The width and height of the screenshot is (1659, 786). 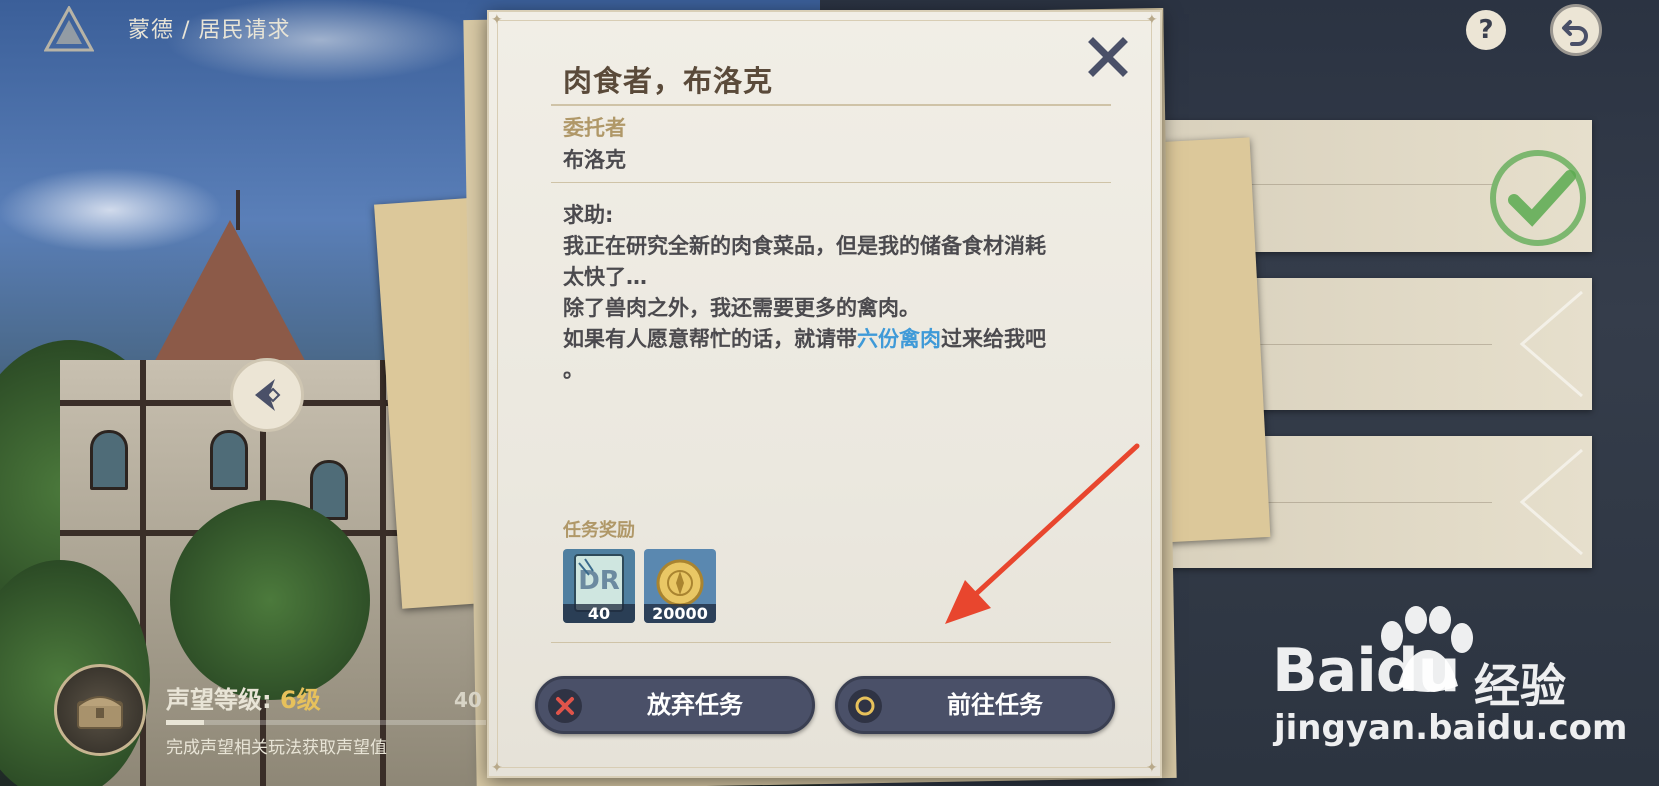 What do you see at coordinates (1520, 686) in the screenshot?
I see `watermark-jingyan: 经验` at bounding box center [1520, 686].